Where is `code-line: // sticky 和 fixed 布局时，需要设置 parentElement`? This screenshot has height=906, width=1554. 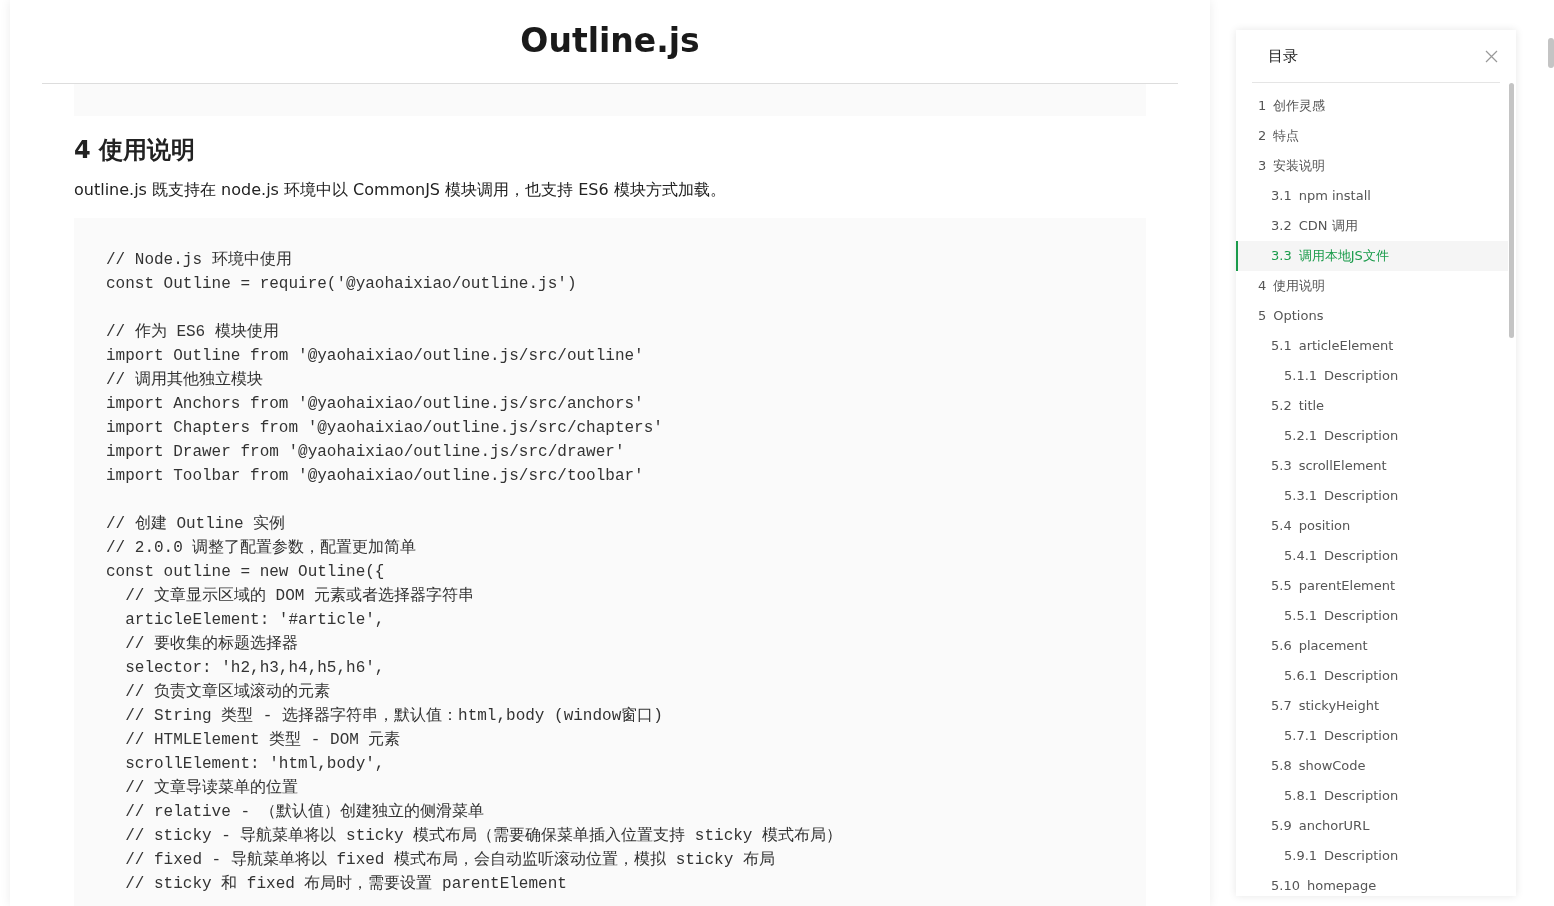 code-line: // sticky 和 fixed 布局时，需要设置 parentElement is located at coordinates (346, 884).